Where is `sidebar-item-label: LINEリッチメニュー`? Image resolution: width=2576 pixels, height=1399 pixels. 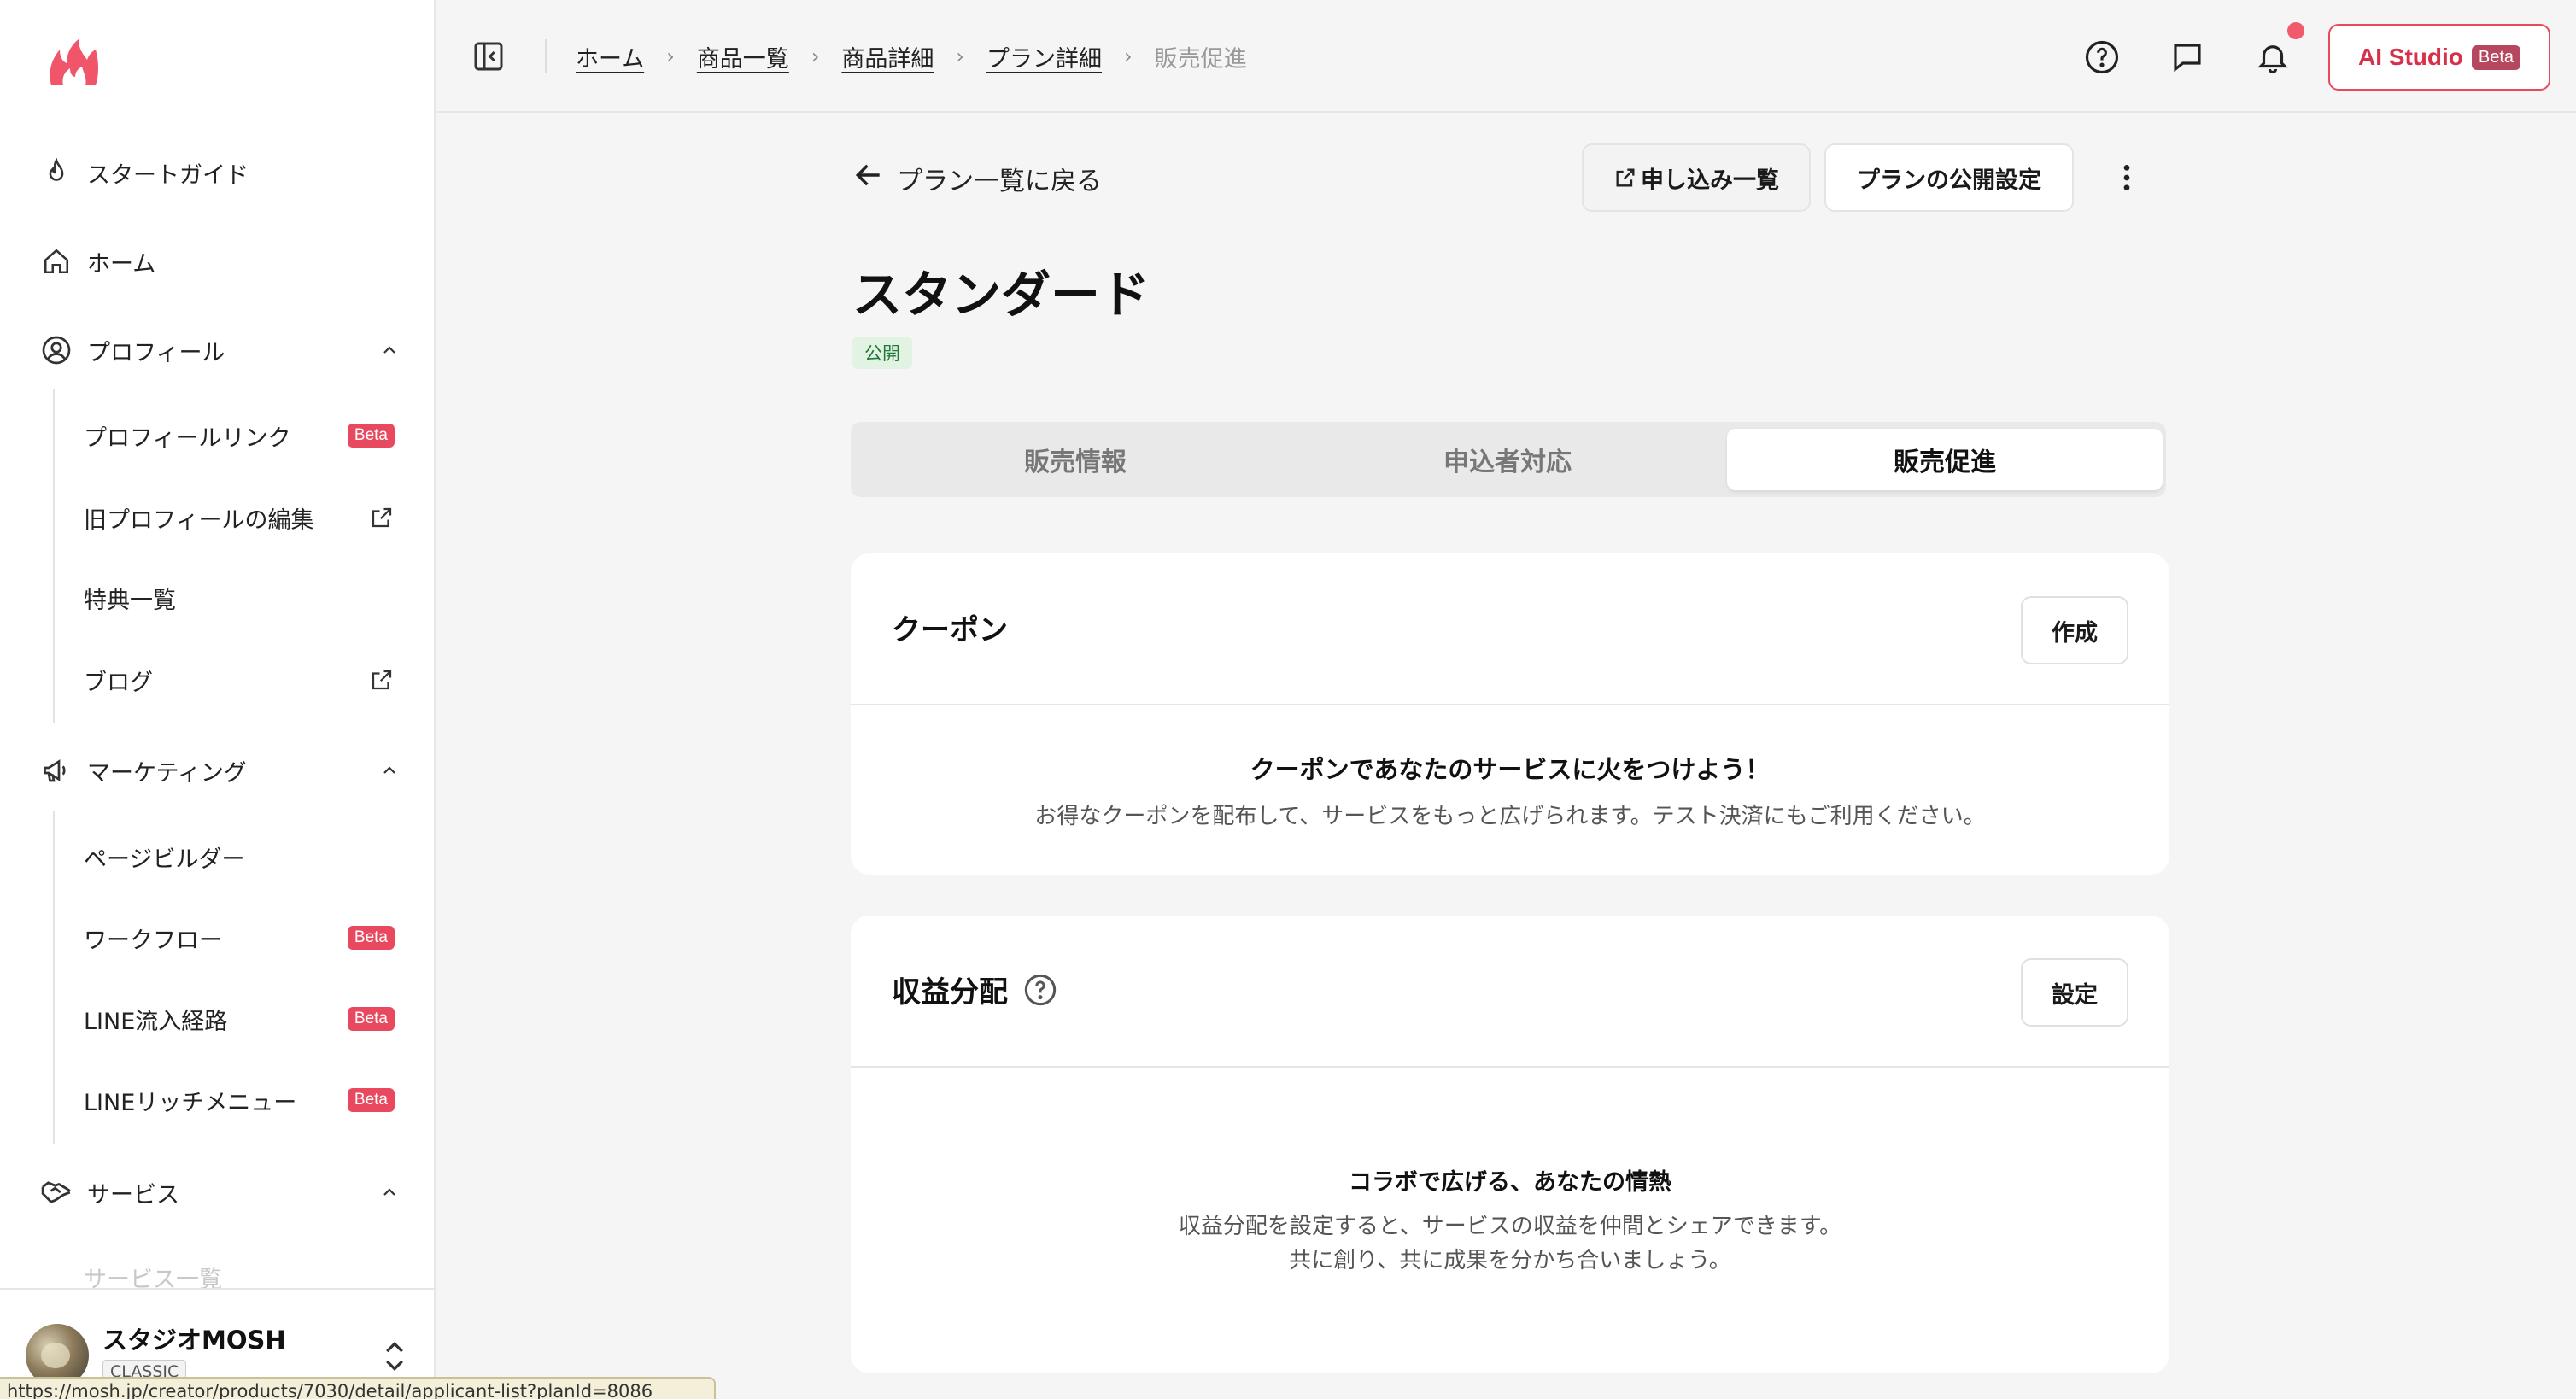 sidebar-item-label: LINEリッチメニュー is located at coordinates (190, 1103).